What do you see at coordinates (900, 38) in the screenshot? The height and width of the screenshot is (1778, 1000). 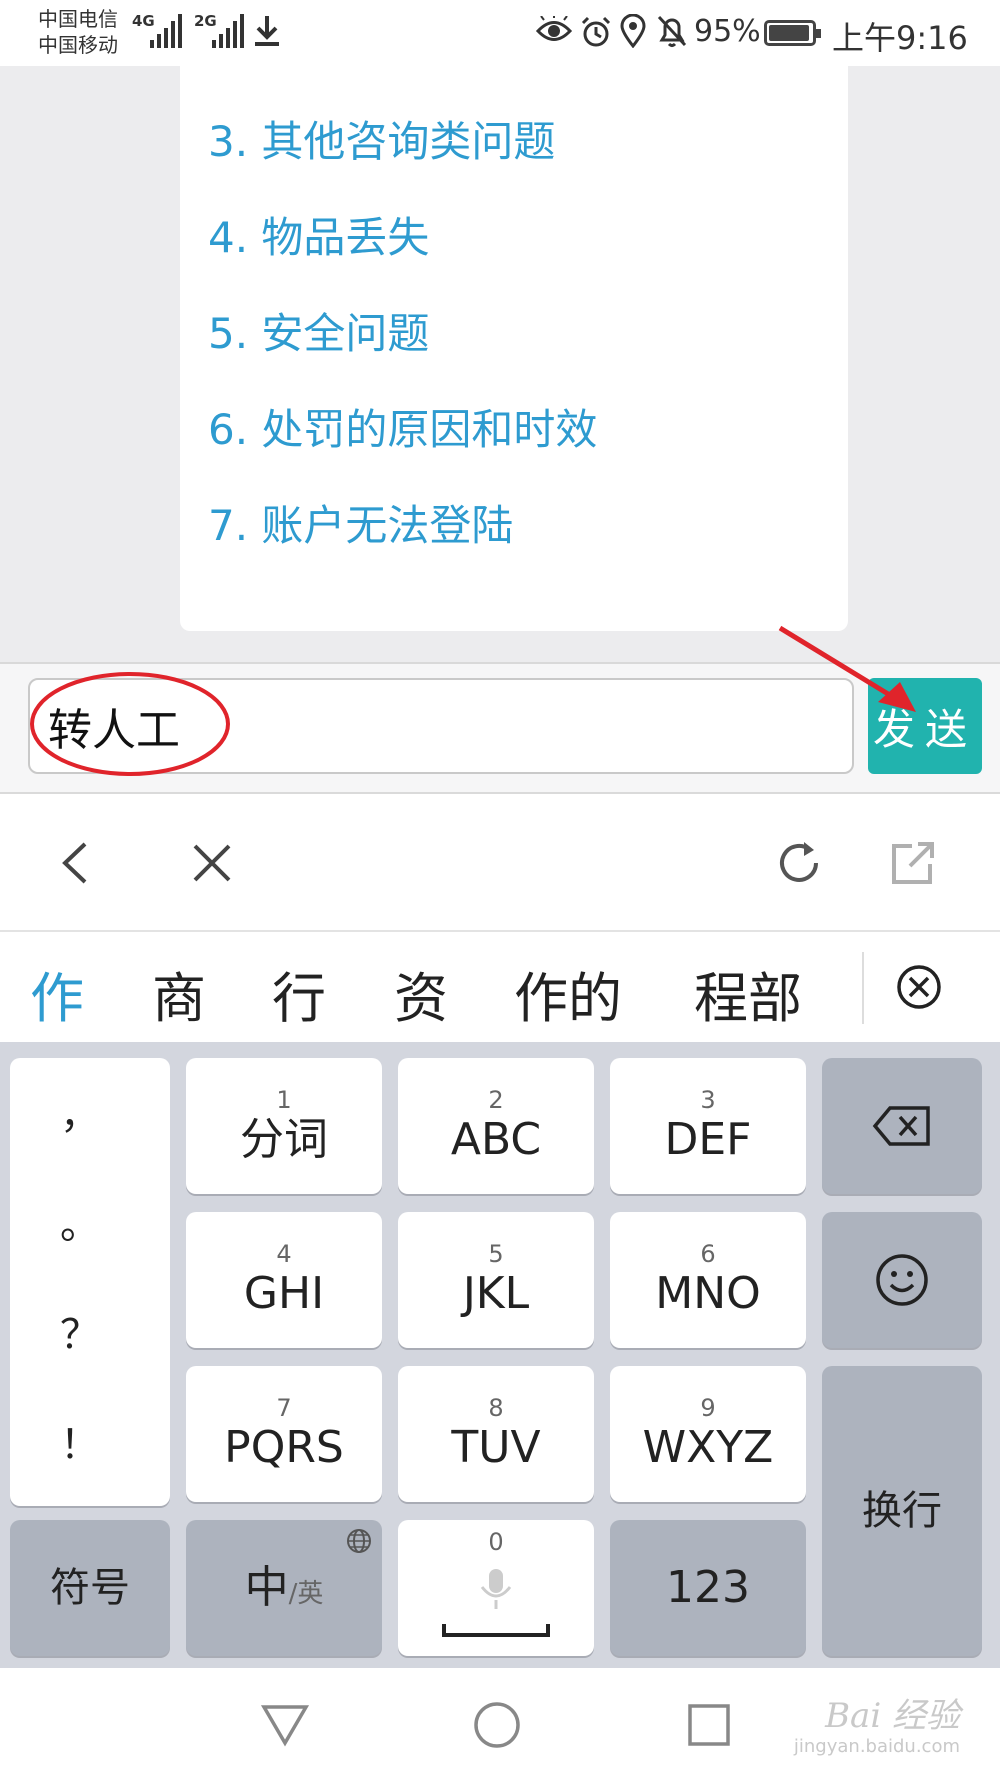 I see `clock: 上午9:16` at bounding box center [900, 38].